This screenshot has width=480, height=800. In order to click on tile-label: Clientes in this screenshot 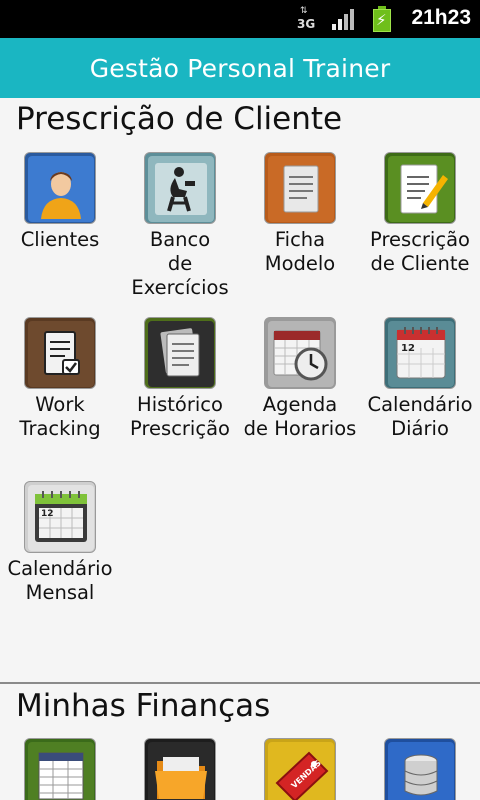, I will do `click(60, 239)`.